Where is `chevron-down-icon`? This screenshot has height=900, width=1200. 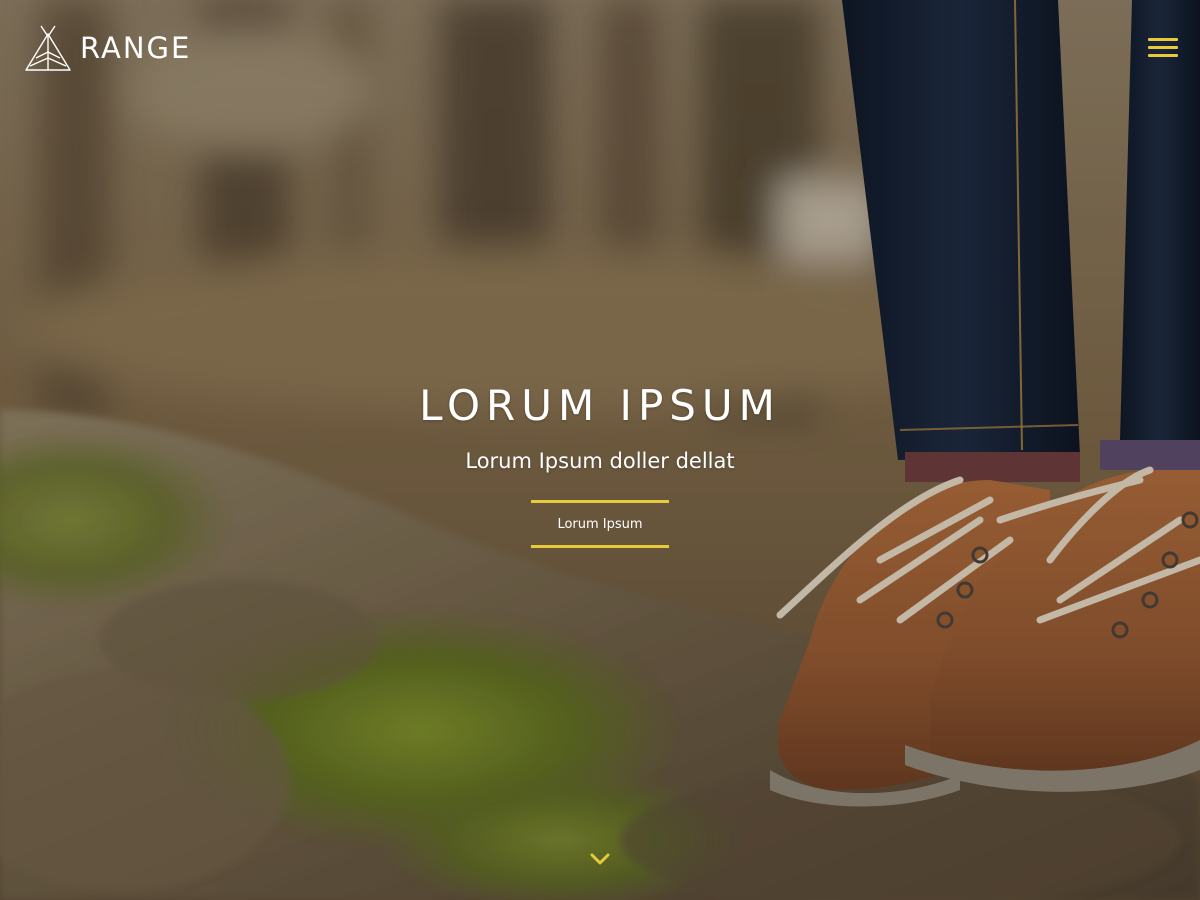 chevron-down-icon is located at coordinates (600, 859).